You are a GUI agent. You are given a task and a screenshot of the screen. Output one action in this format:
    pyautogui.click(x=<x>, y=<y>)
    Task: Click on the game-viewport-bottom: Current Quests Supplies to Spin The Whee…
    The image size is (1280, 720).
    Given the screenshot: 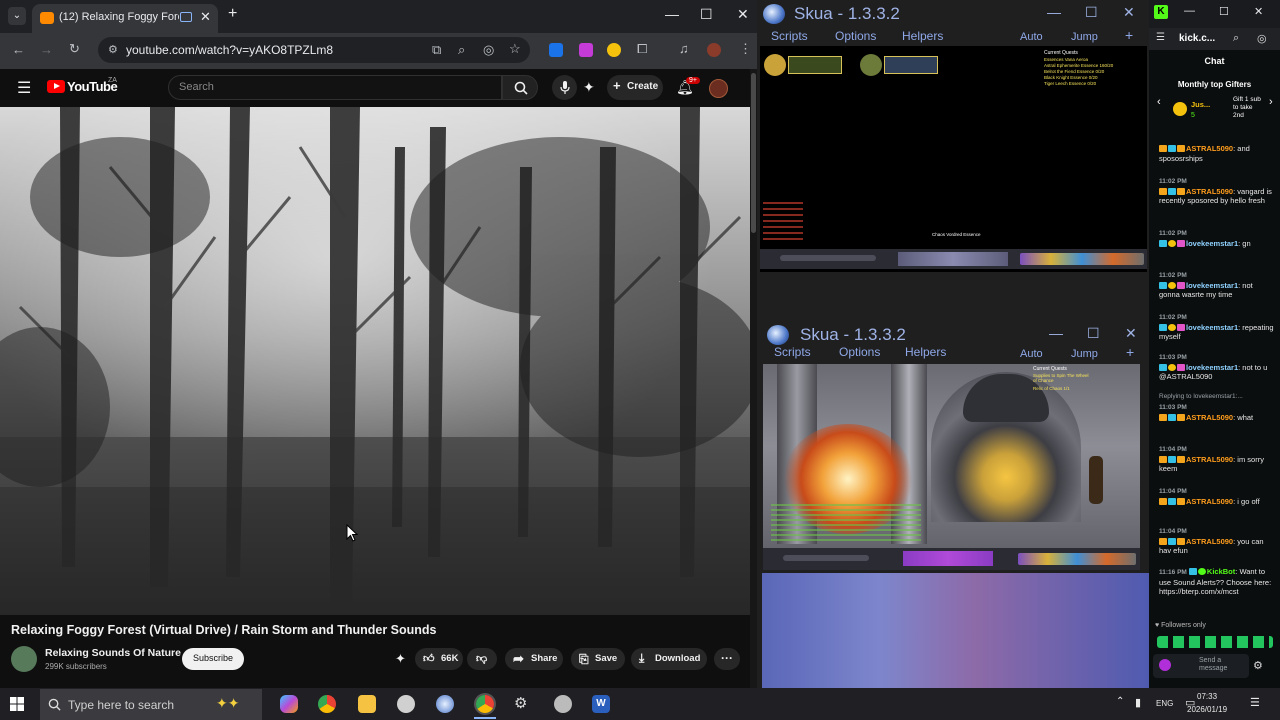 What is the action you would take?
    pyautogui.click(x=951, y=467)
    